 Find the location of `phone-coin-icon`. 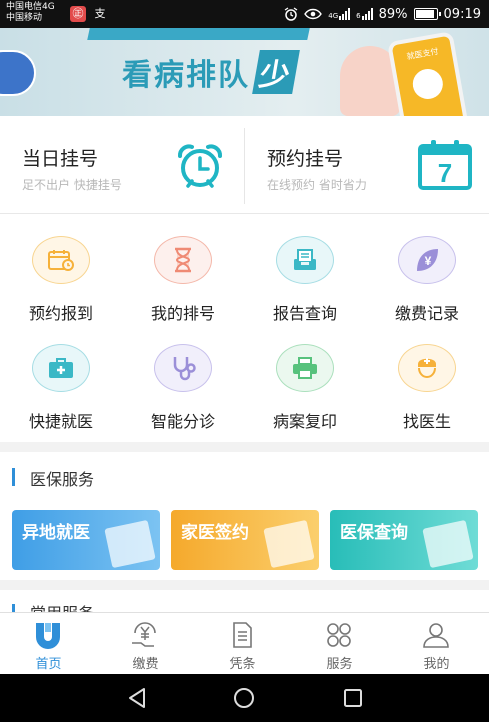

phone-coin-icon is located at coordinates (428, 84).